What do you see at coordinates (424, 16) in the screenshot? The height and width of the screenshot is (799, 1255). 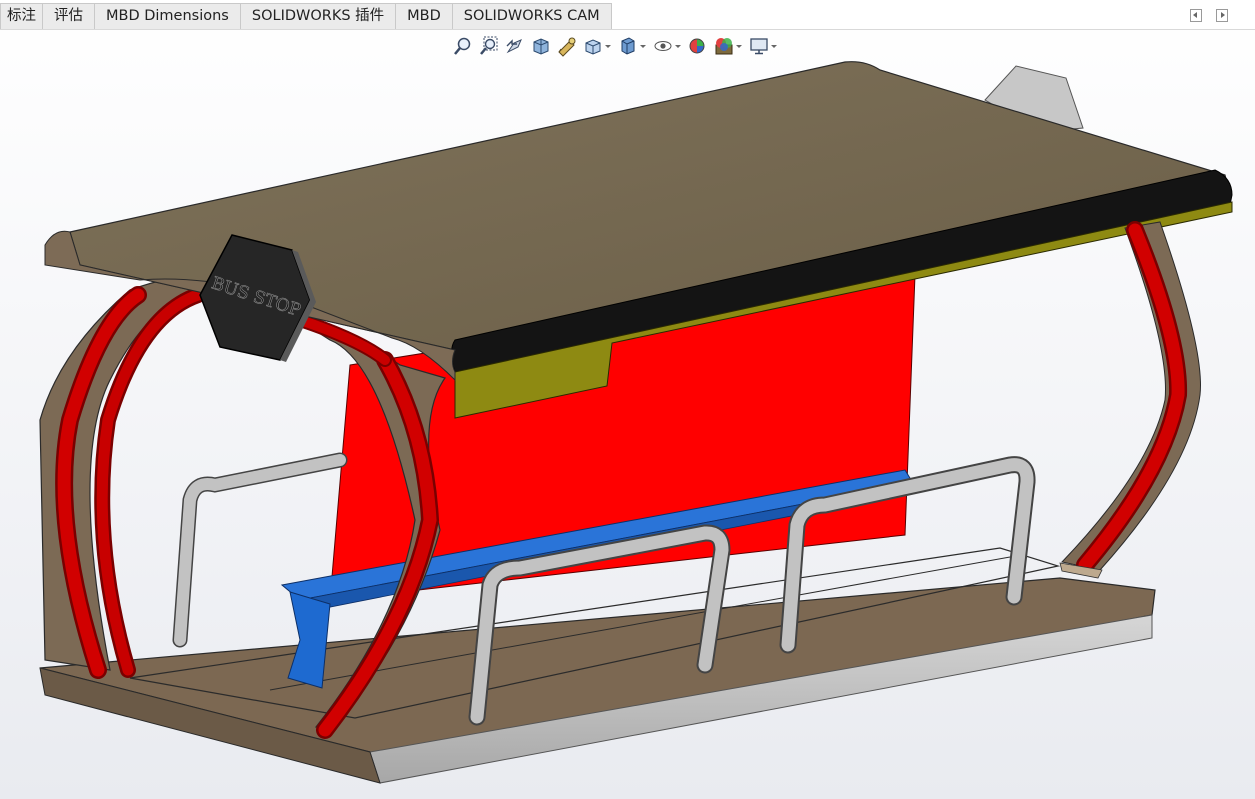 I see `tab-mbd: MBD` at bounding box center [424, 16].